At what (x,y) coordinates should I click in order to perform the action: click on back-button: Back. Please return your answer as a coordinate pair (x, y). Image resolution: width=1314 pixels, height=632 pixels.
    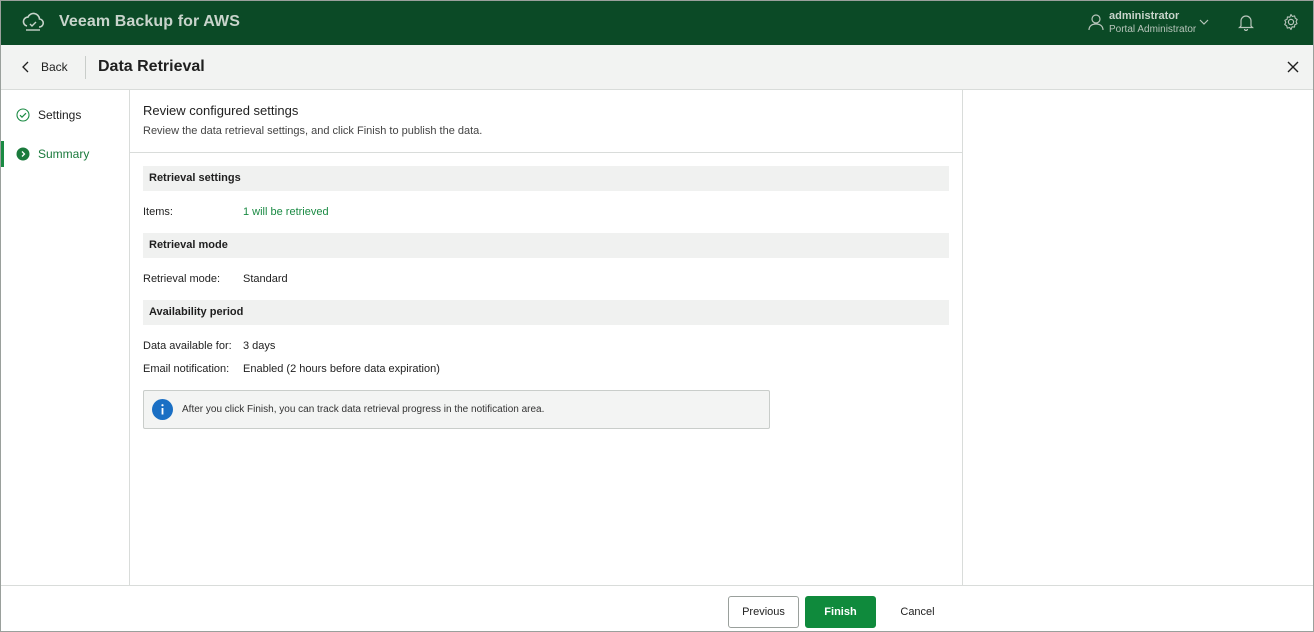
    Looking at the image, I should click on (41, 67).